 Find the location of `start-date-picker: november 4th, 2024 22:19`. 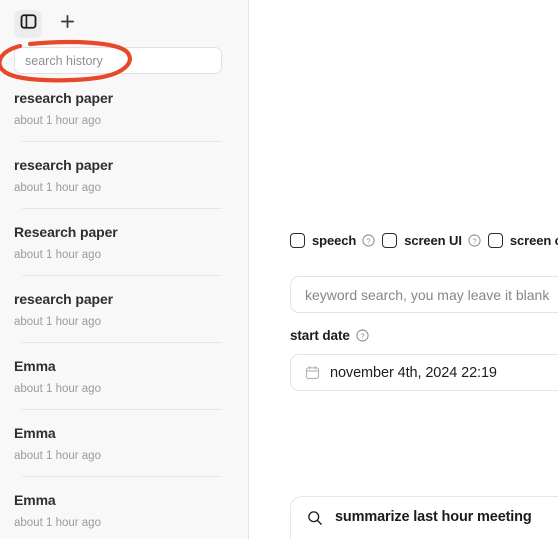

start-date-picker: november 4th, 2024 22:19 is located at coordinates (424, 372).